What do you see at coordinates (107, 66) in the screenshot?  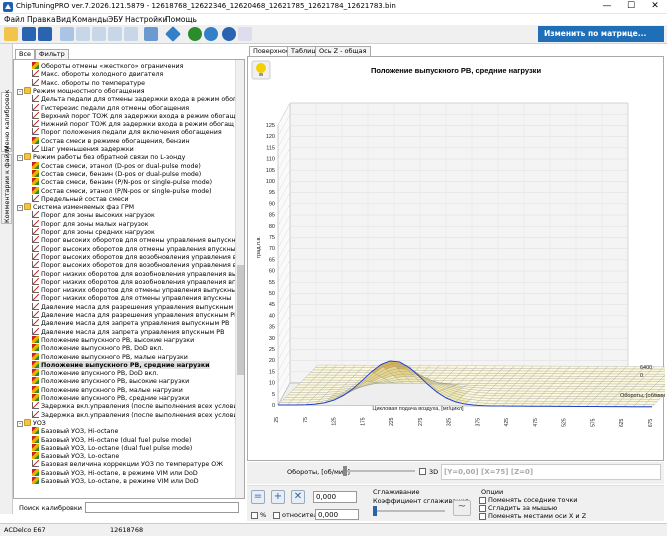 I see `tree-item: Обороты отмены «жесткого» ограничения` at bounding box center [107, 66].